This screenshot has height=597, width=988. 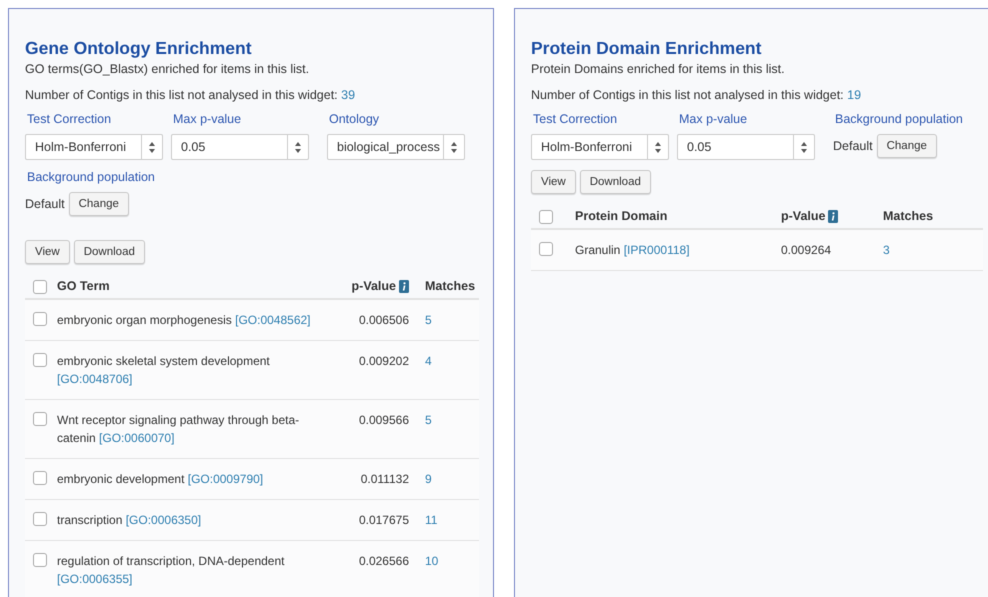 I want to click on term-link: [GO:0048706], so click(x=94, y=379).